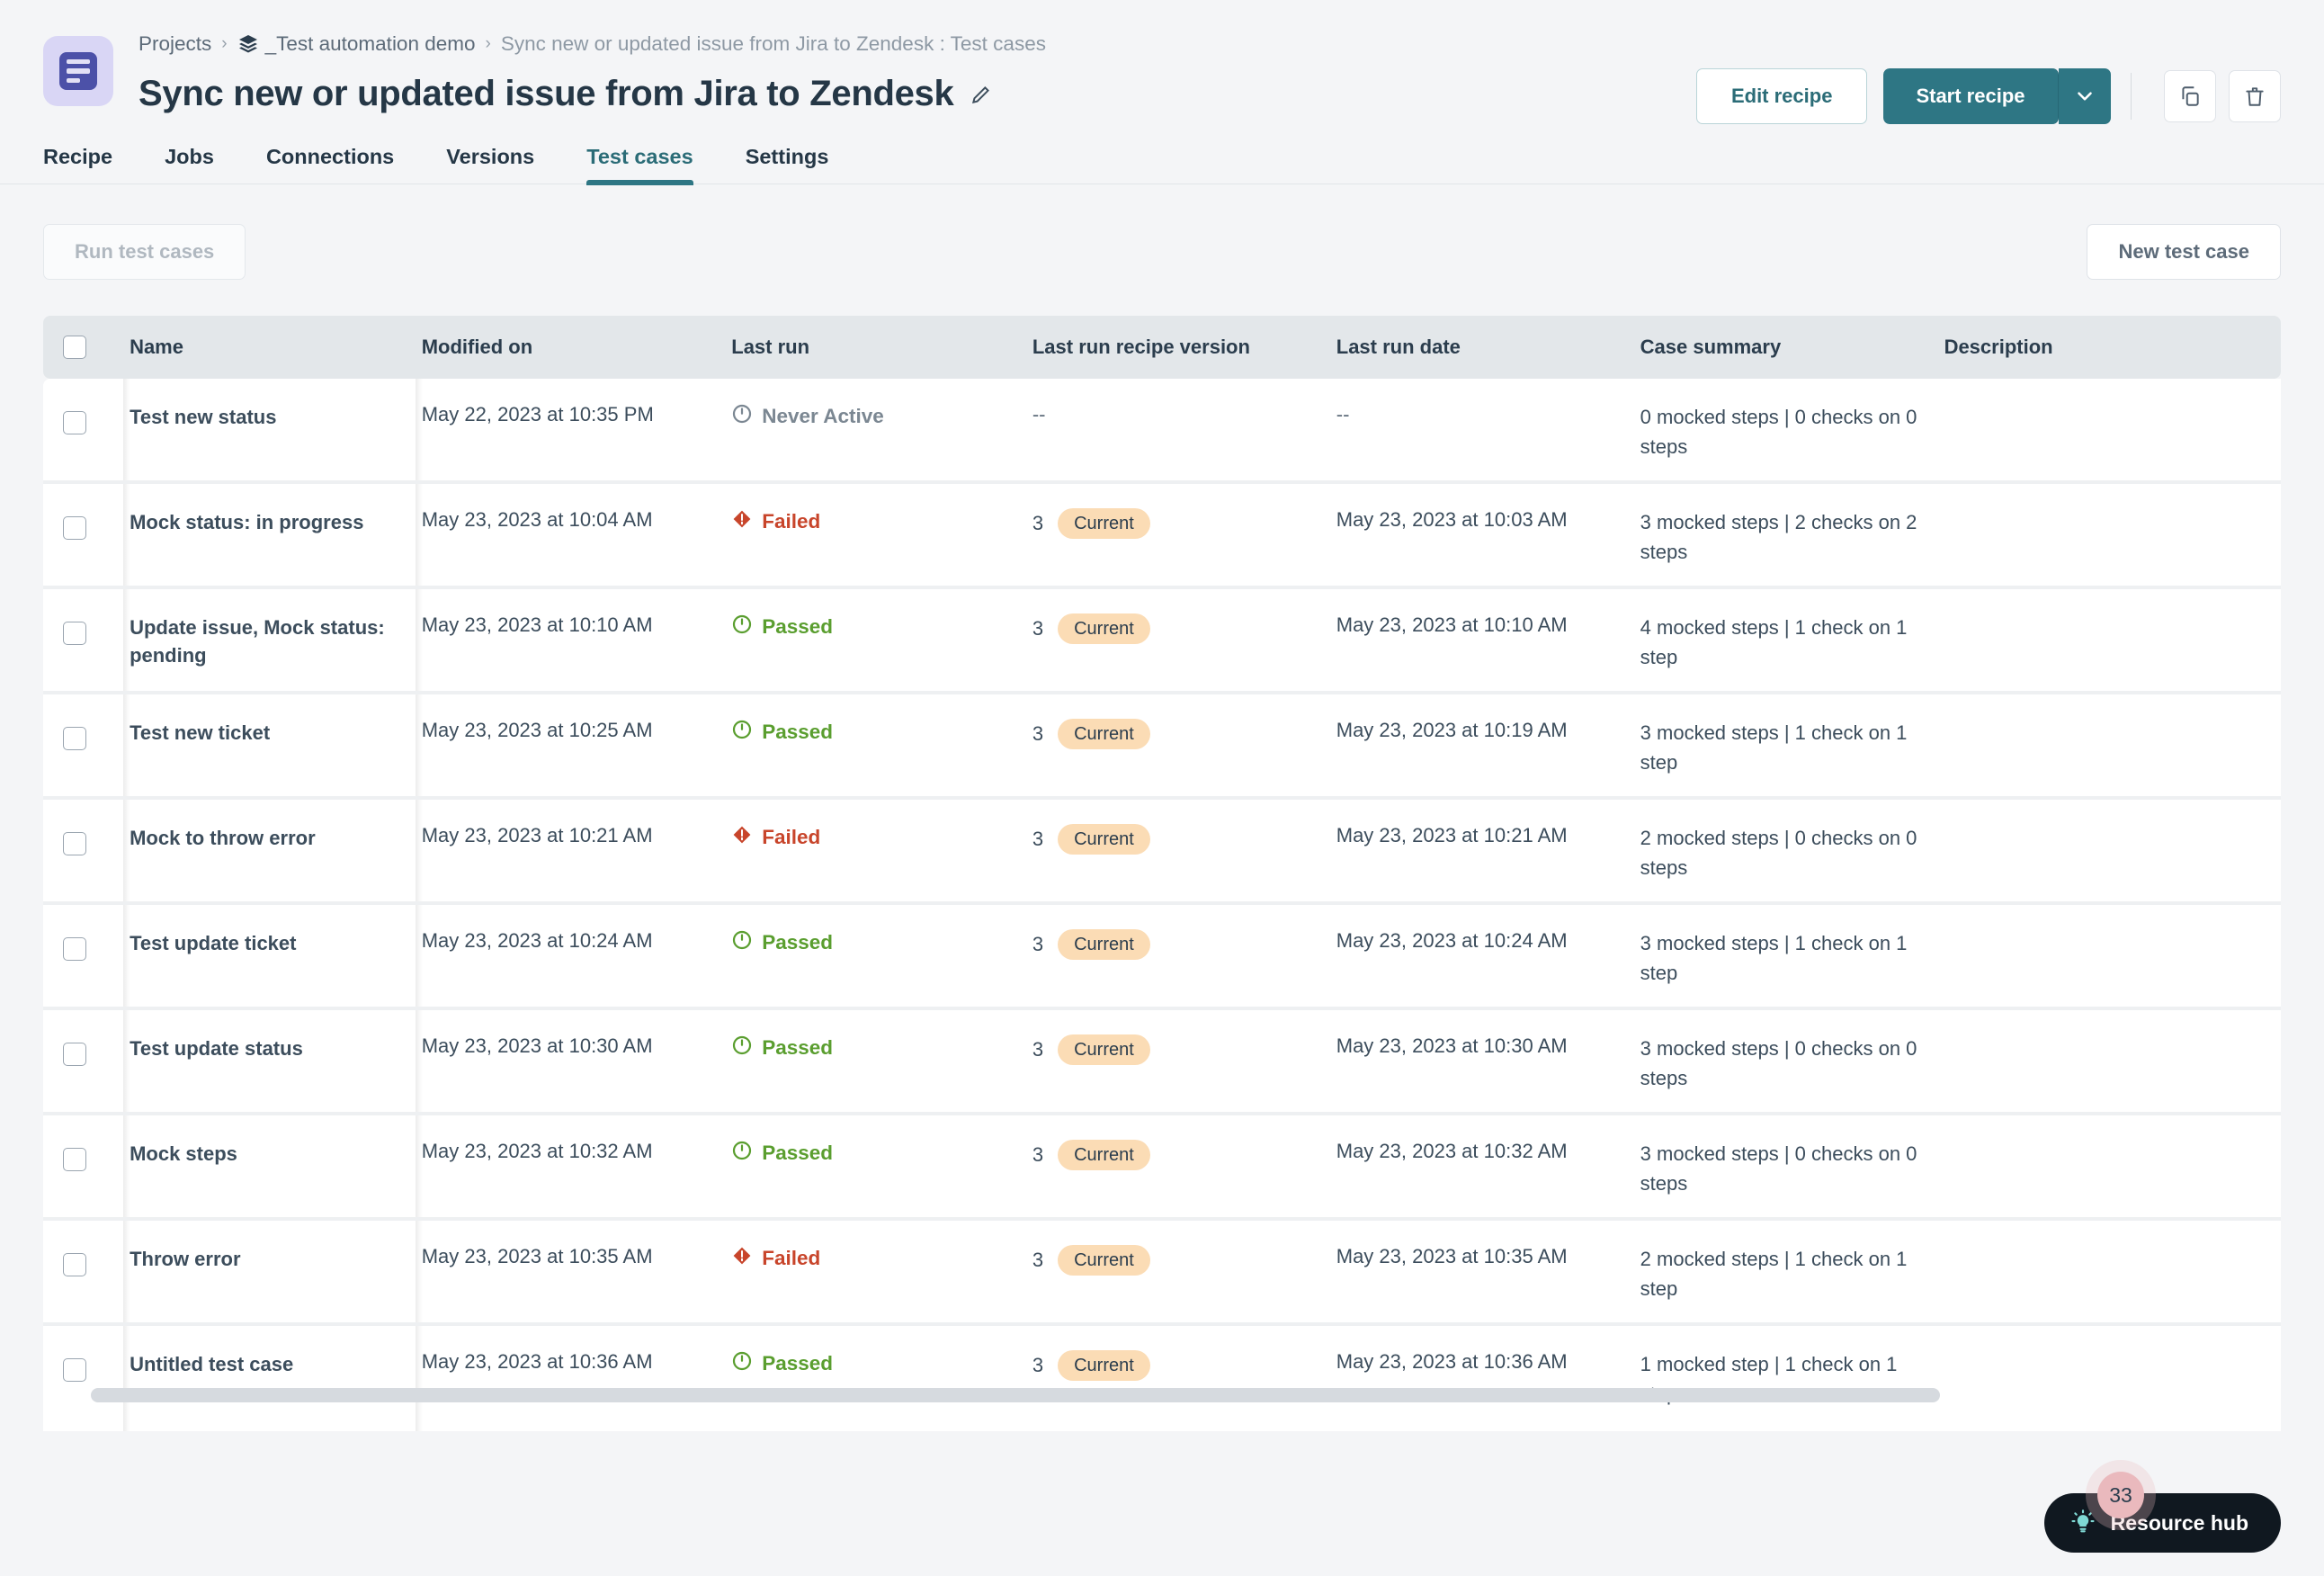 The height and width of the screenshot is (1576, 2324). I want to click on row-name: Test new ticket, so click(276, 747).